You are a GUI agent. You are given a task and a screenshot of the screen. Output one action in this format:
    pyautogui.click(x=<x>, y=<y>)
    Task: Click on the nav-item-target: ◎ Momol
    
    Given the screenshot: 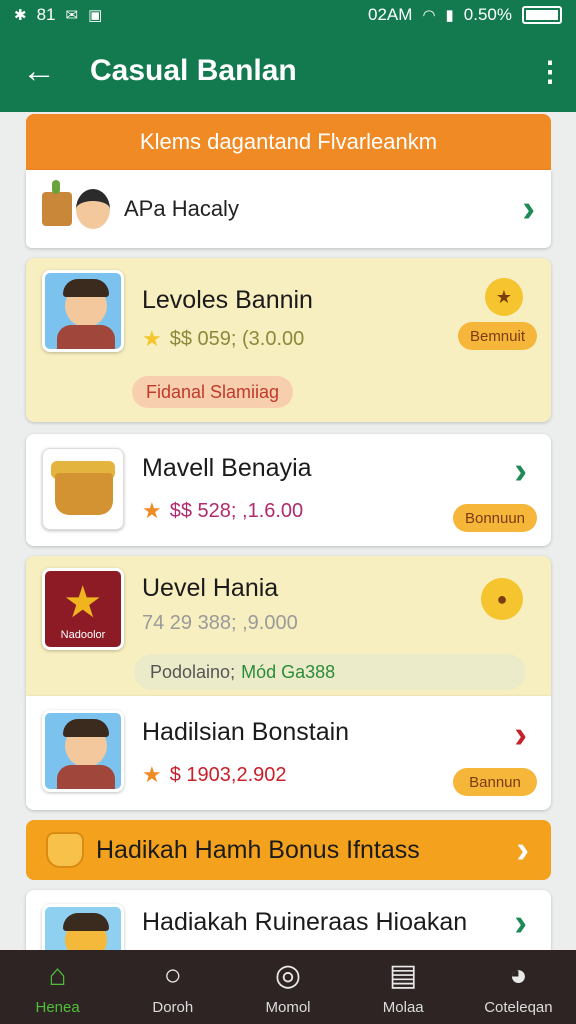 What is the action you would take?
    pyautogui.click(x=287, y=987)
    